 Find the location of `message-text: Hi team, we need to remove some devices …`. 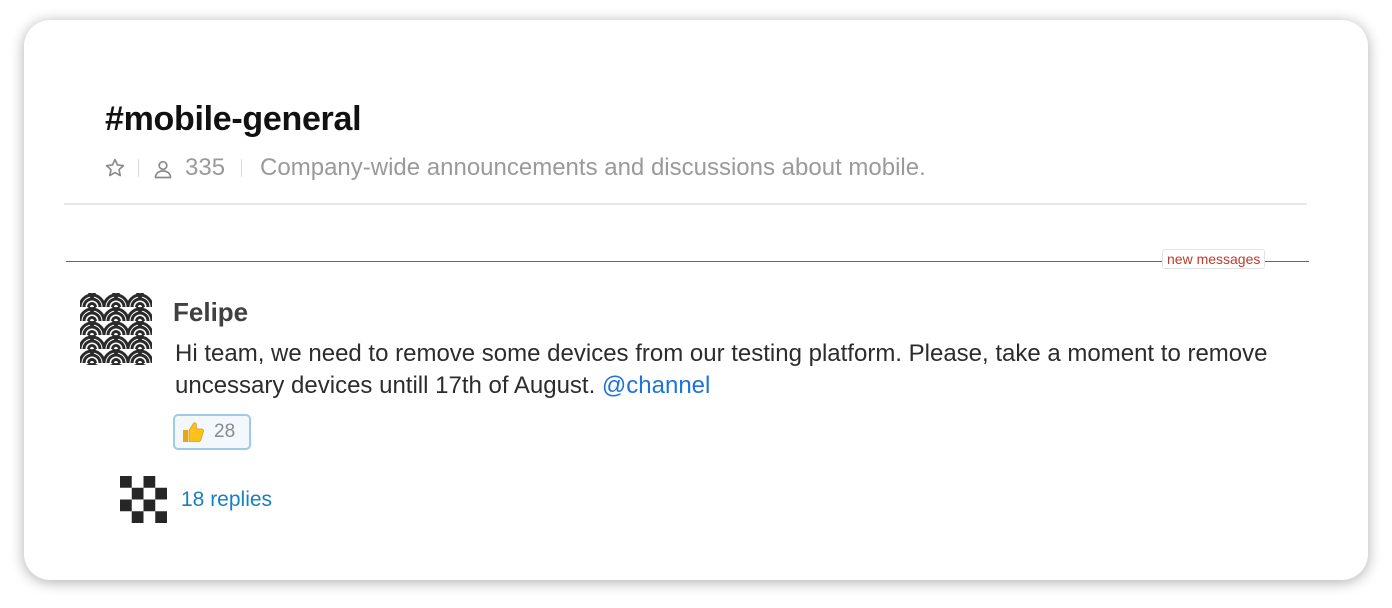

message-text: Hi team, we need to remove some devices … is located at coordinates (721, 369).